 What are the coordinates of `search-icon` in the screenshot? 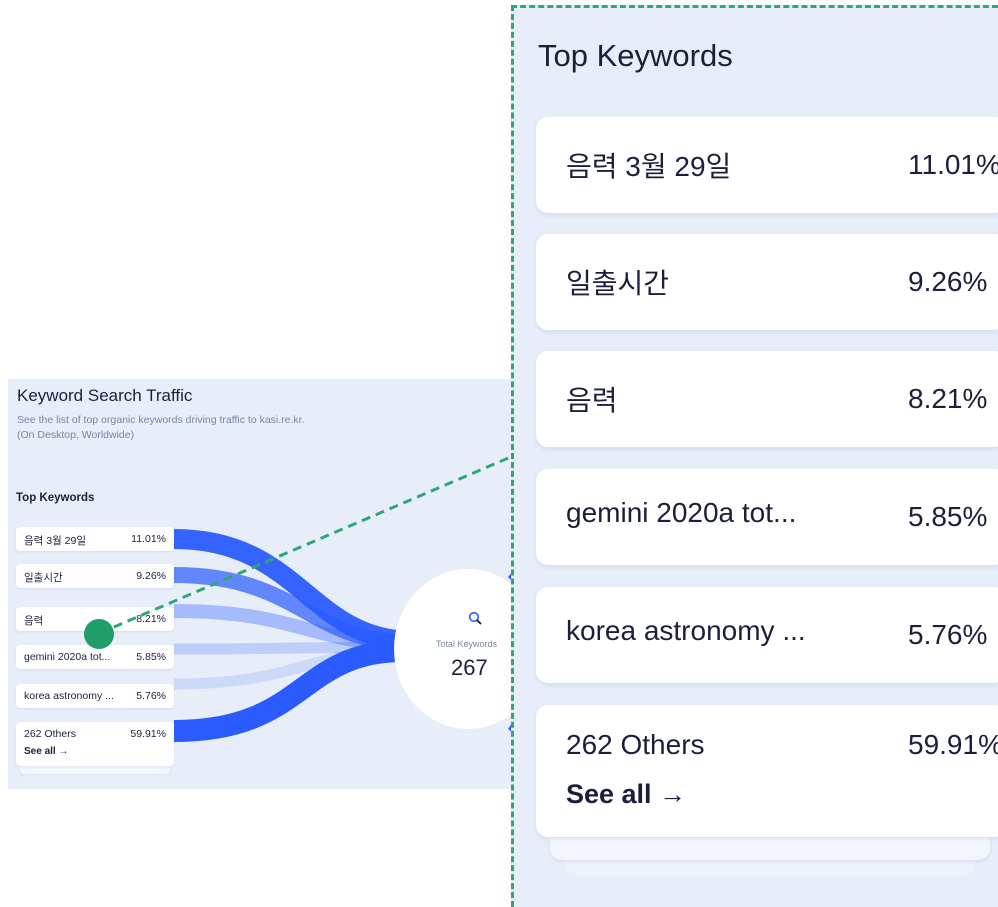 It's located at (475, 618).